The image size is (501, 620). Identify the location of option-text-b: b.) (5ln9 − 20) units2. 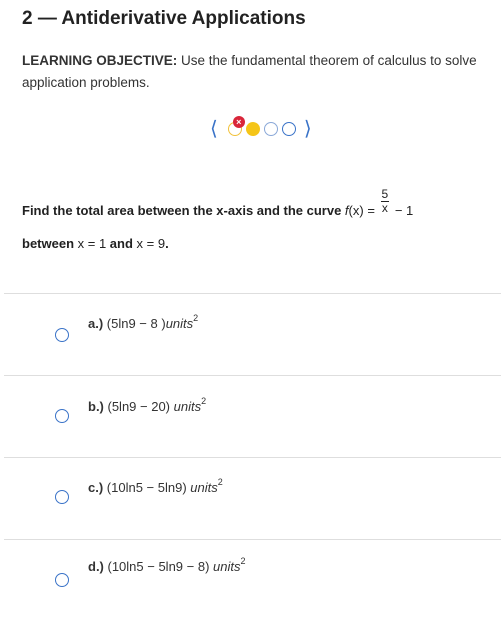
(147, 405).